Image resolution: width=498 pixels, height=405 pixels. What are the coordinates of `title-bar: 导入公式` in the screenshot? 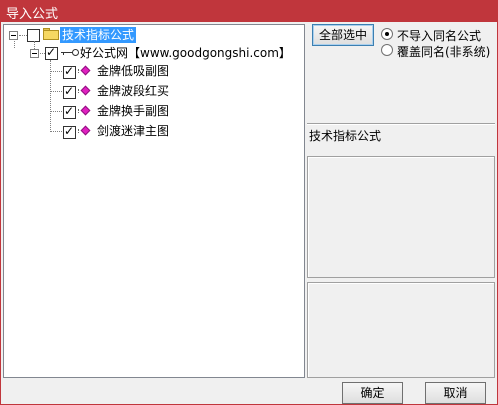 It's located at (249, 11).